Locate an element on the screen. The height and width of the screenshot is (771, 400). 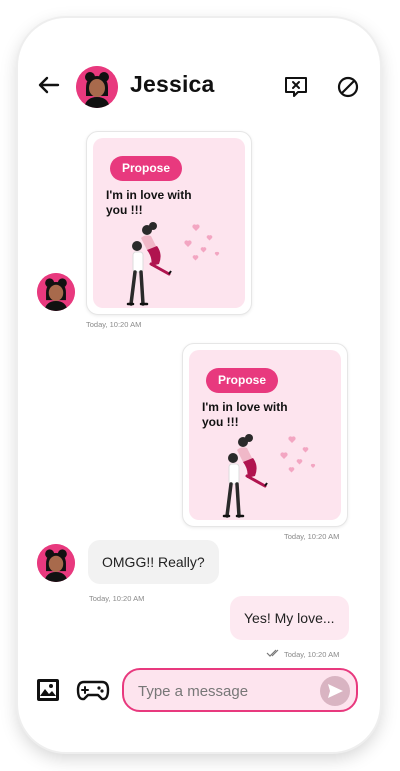
message-input is located at coordinates (228, 691).